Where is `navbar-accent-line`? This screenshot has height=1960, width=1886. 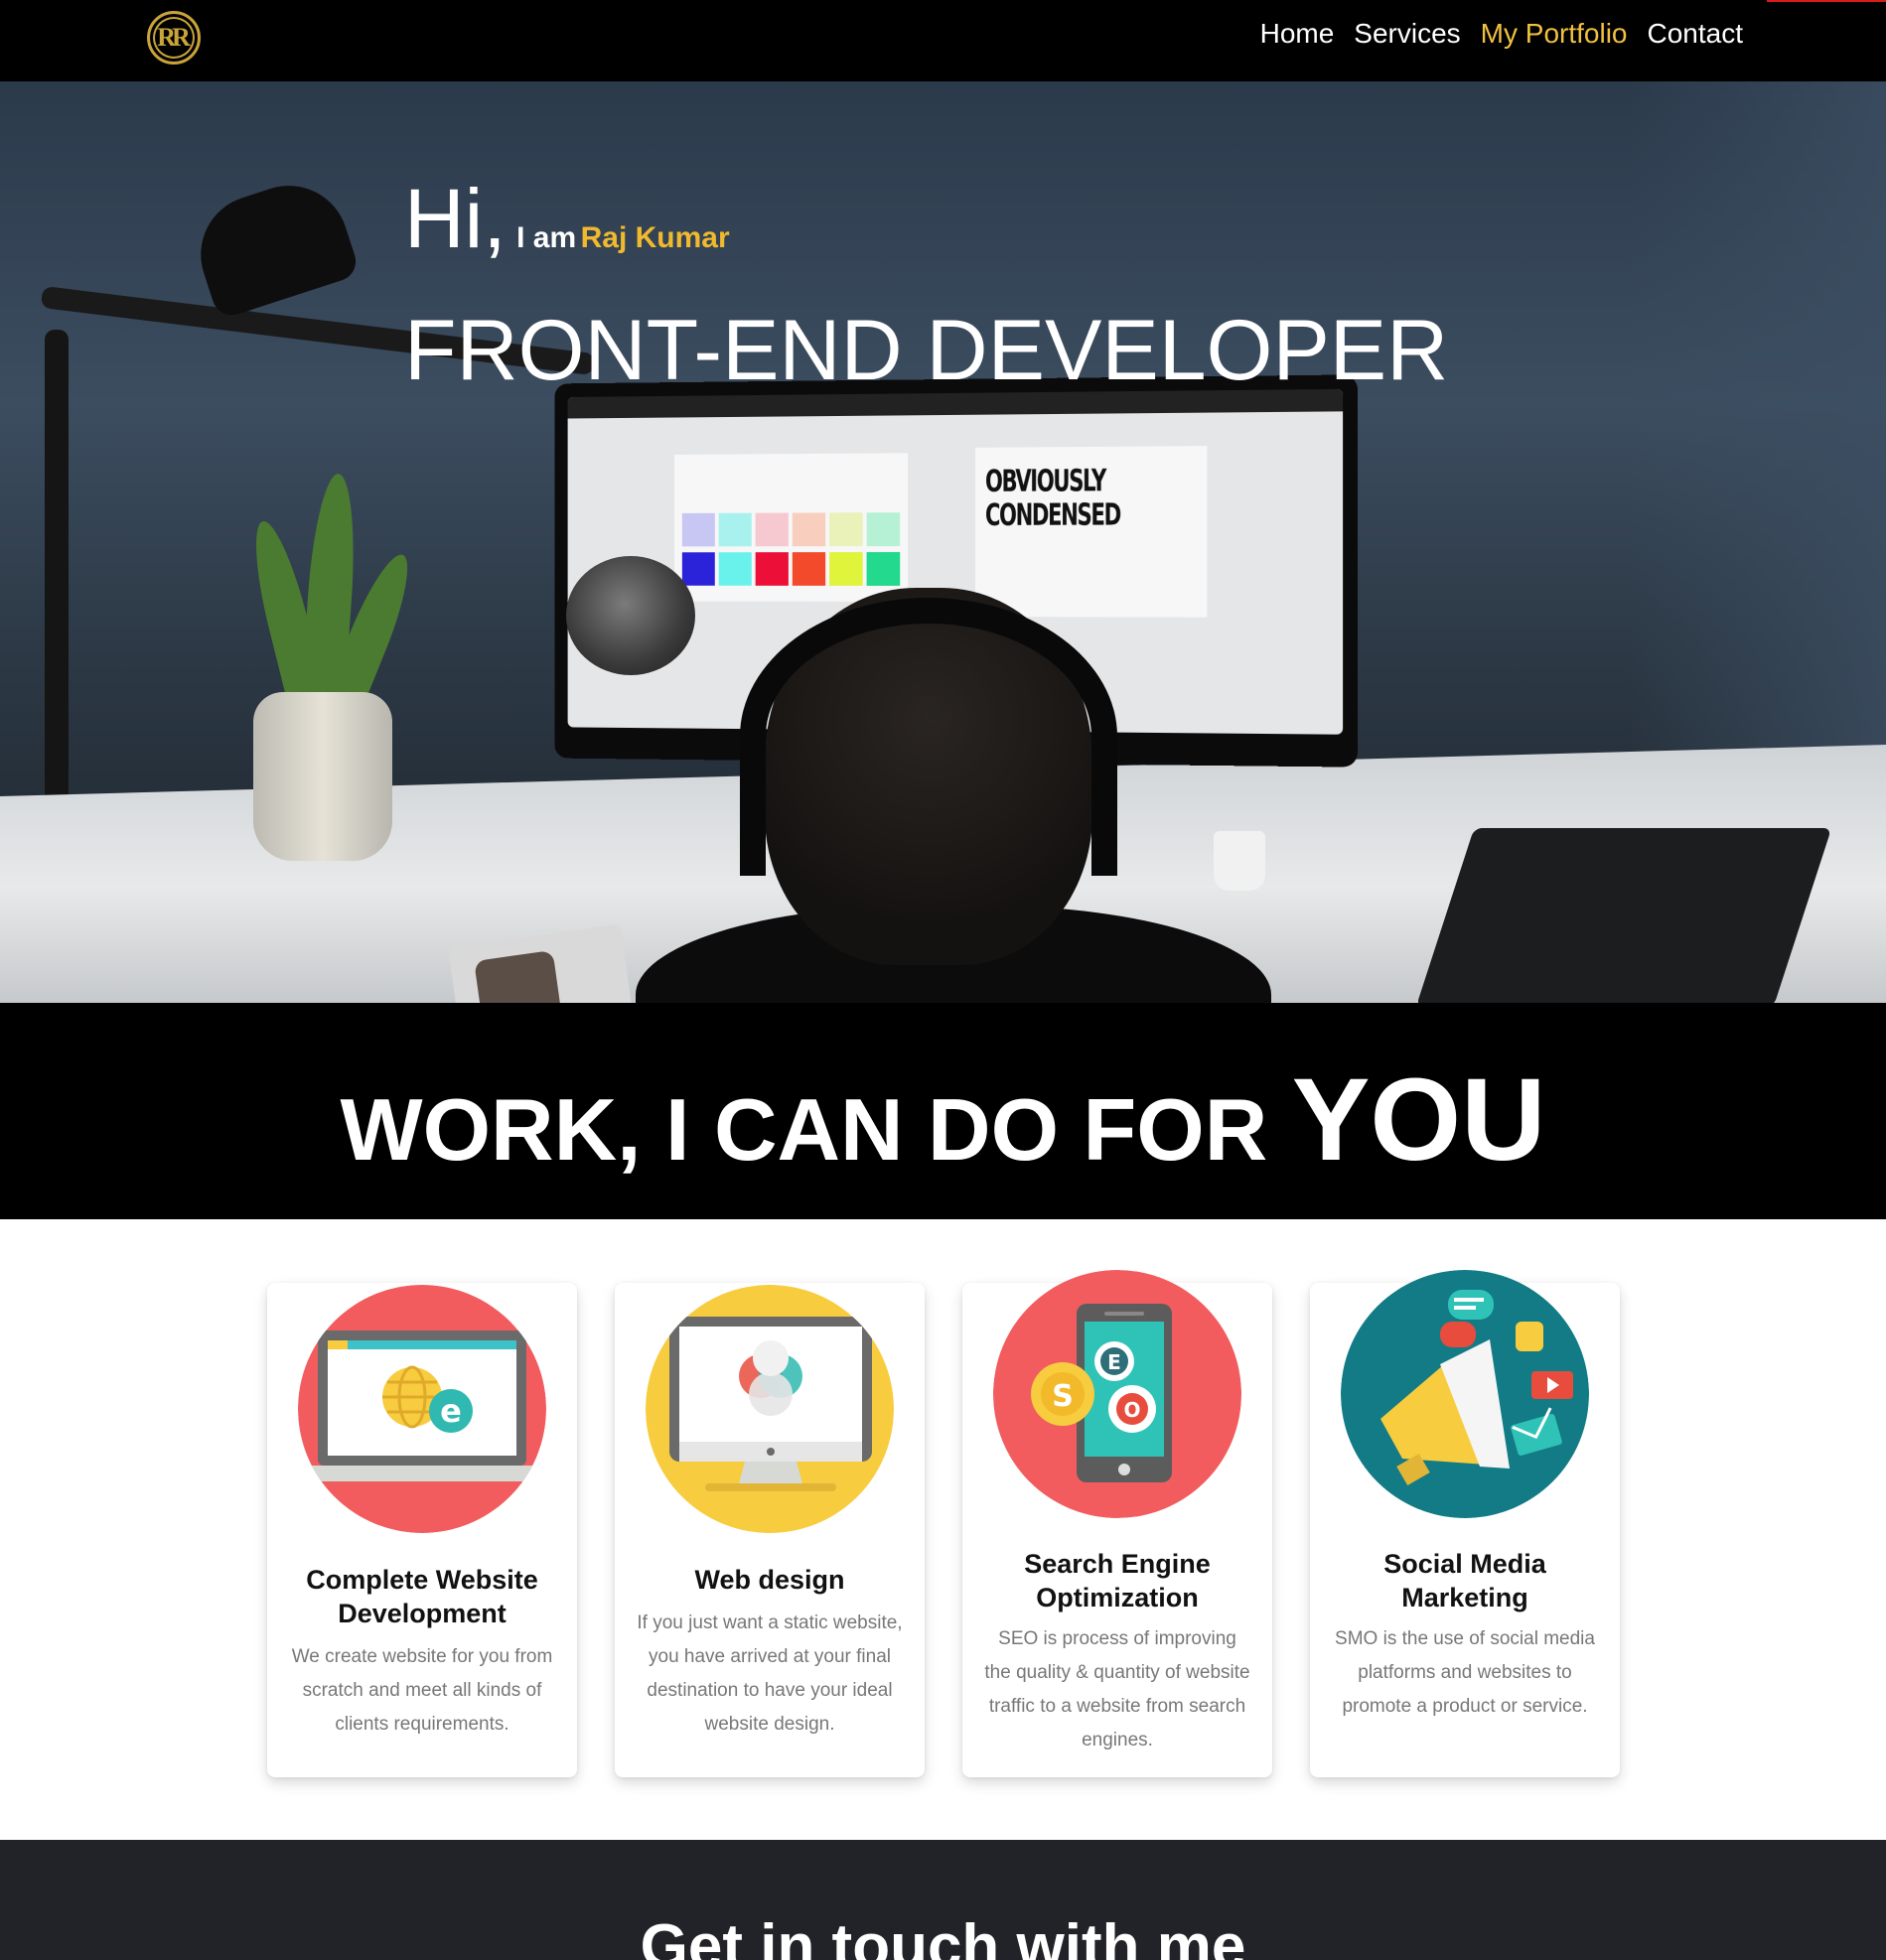
navbar-accent-line is located at coordinates (1826, 1).